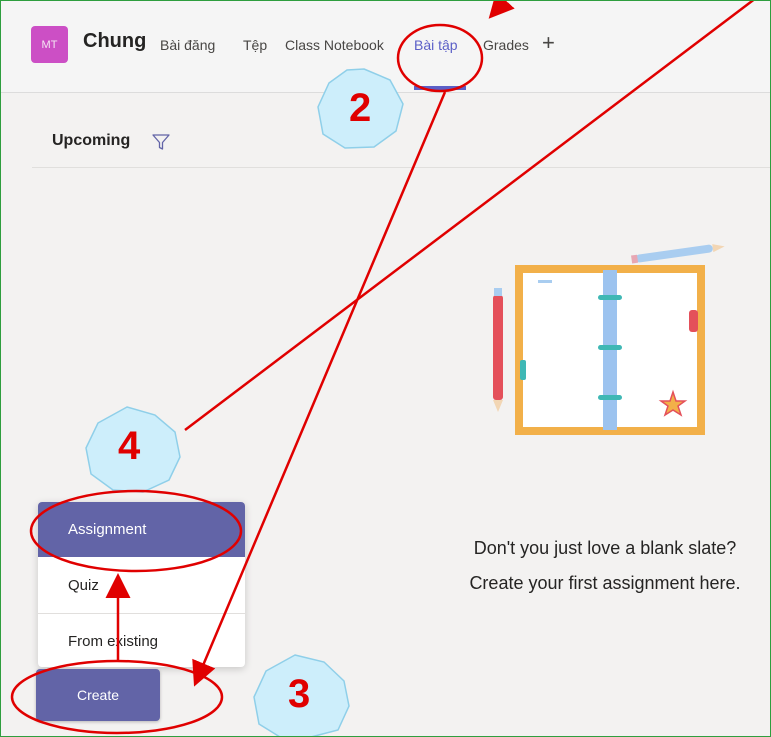 The width and height of the screenshot is (771, 737). What do you see at coordinates (548, 43) in the screenshot?
I see `add-tab-icon: +` at bounding box center [548, 43].